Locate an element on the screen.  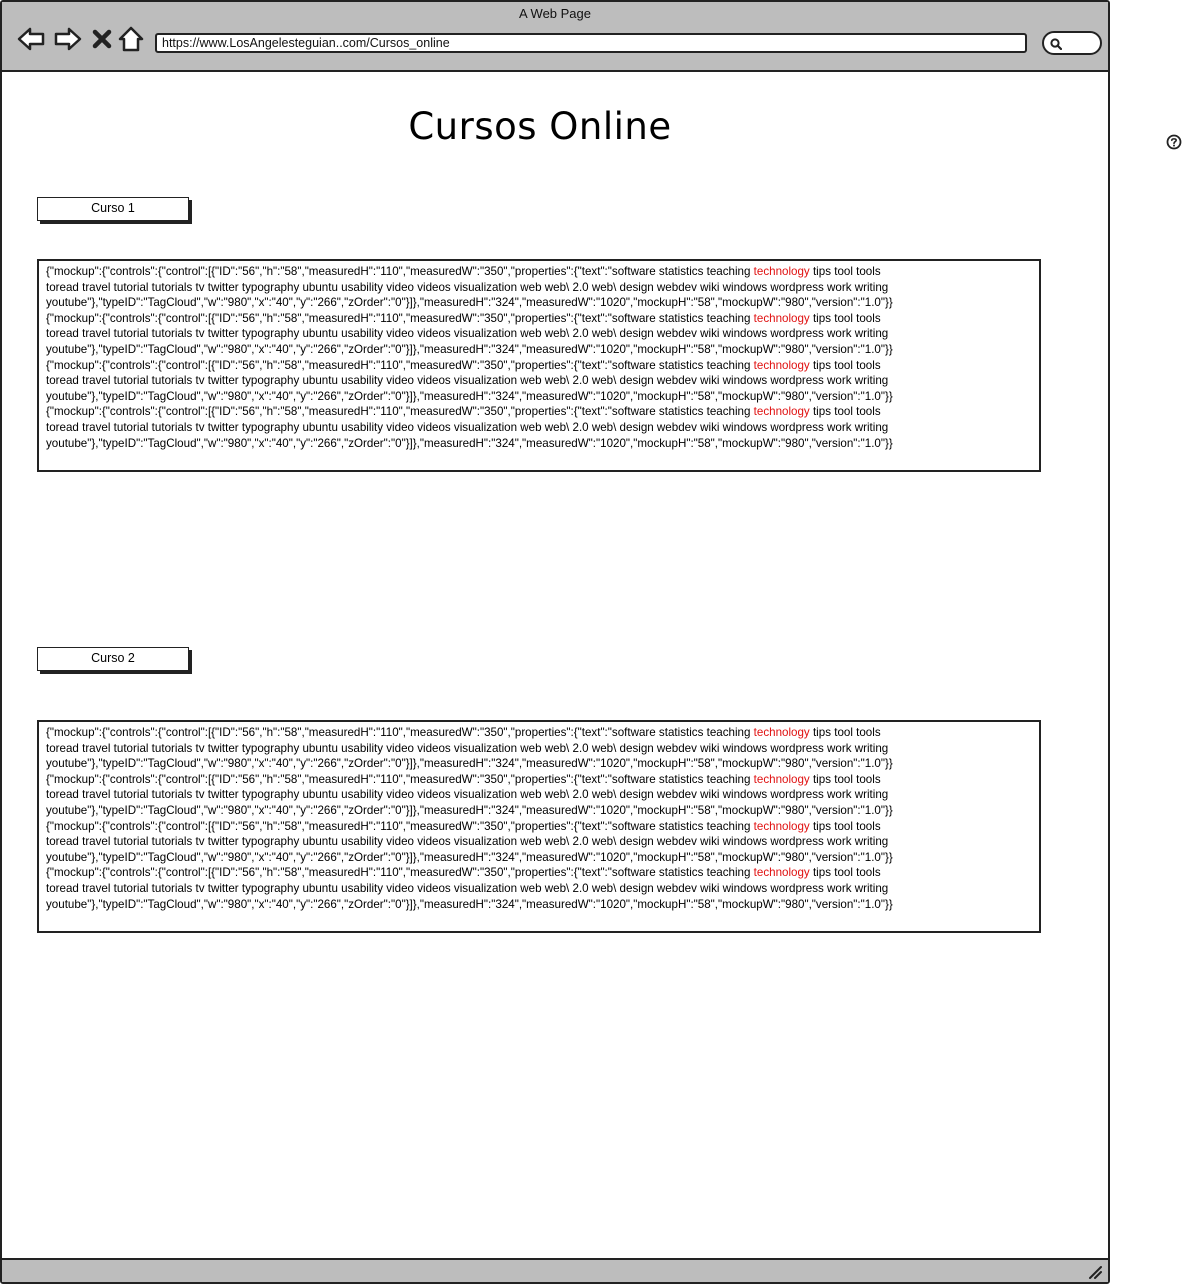
resize-grip-icon is located at coordinates (1095, 1272).